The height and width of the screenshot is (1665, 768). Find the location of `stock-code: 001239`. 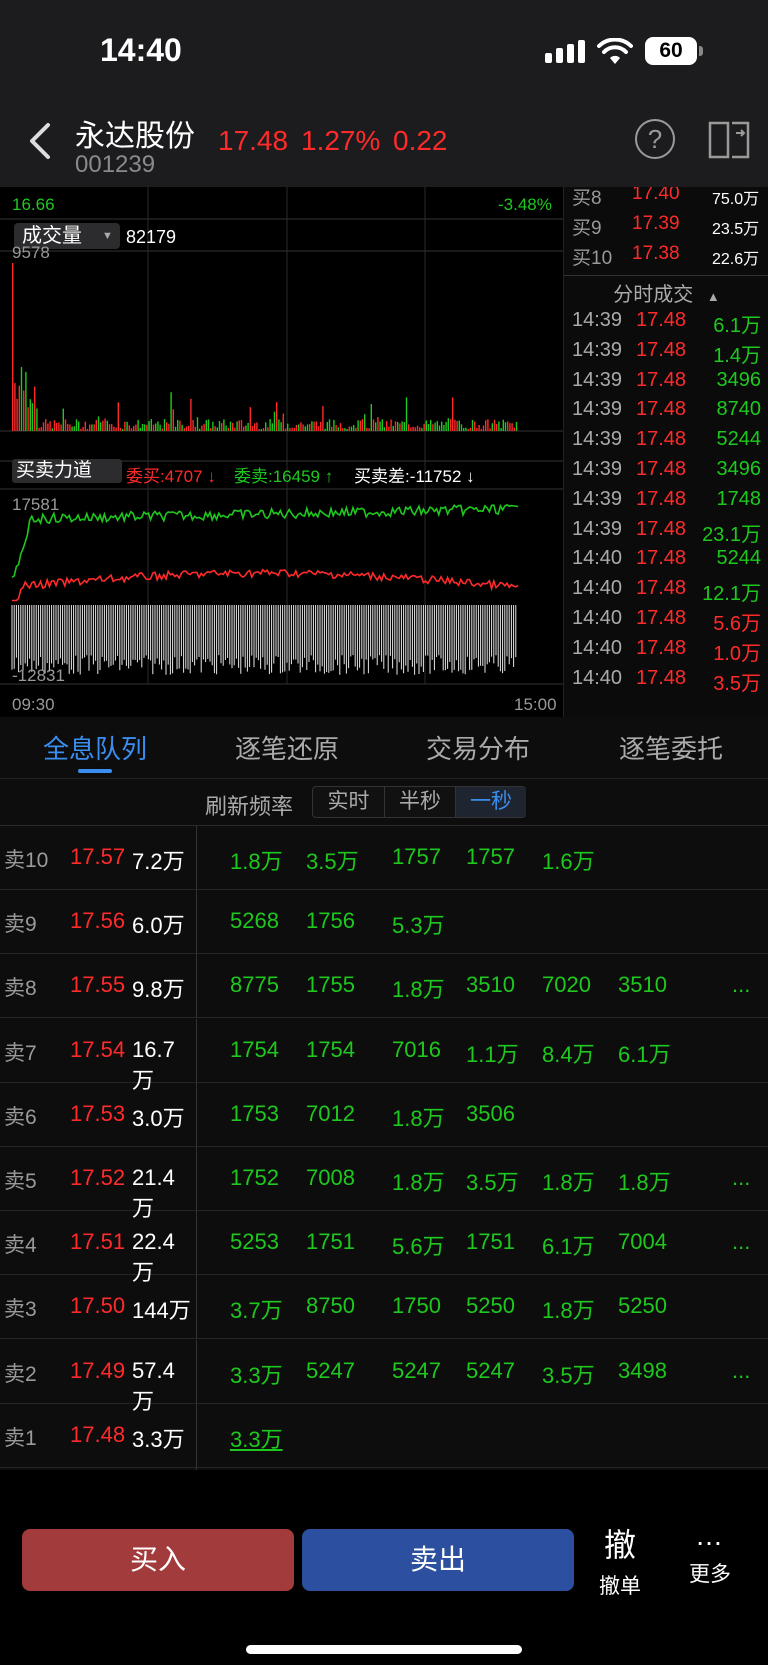

stock-code: 001239 is located at coordinates (115, 164).